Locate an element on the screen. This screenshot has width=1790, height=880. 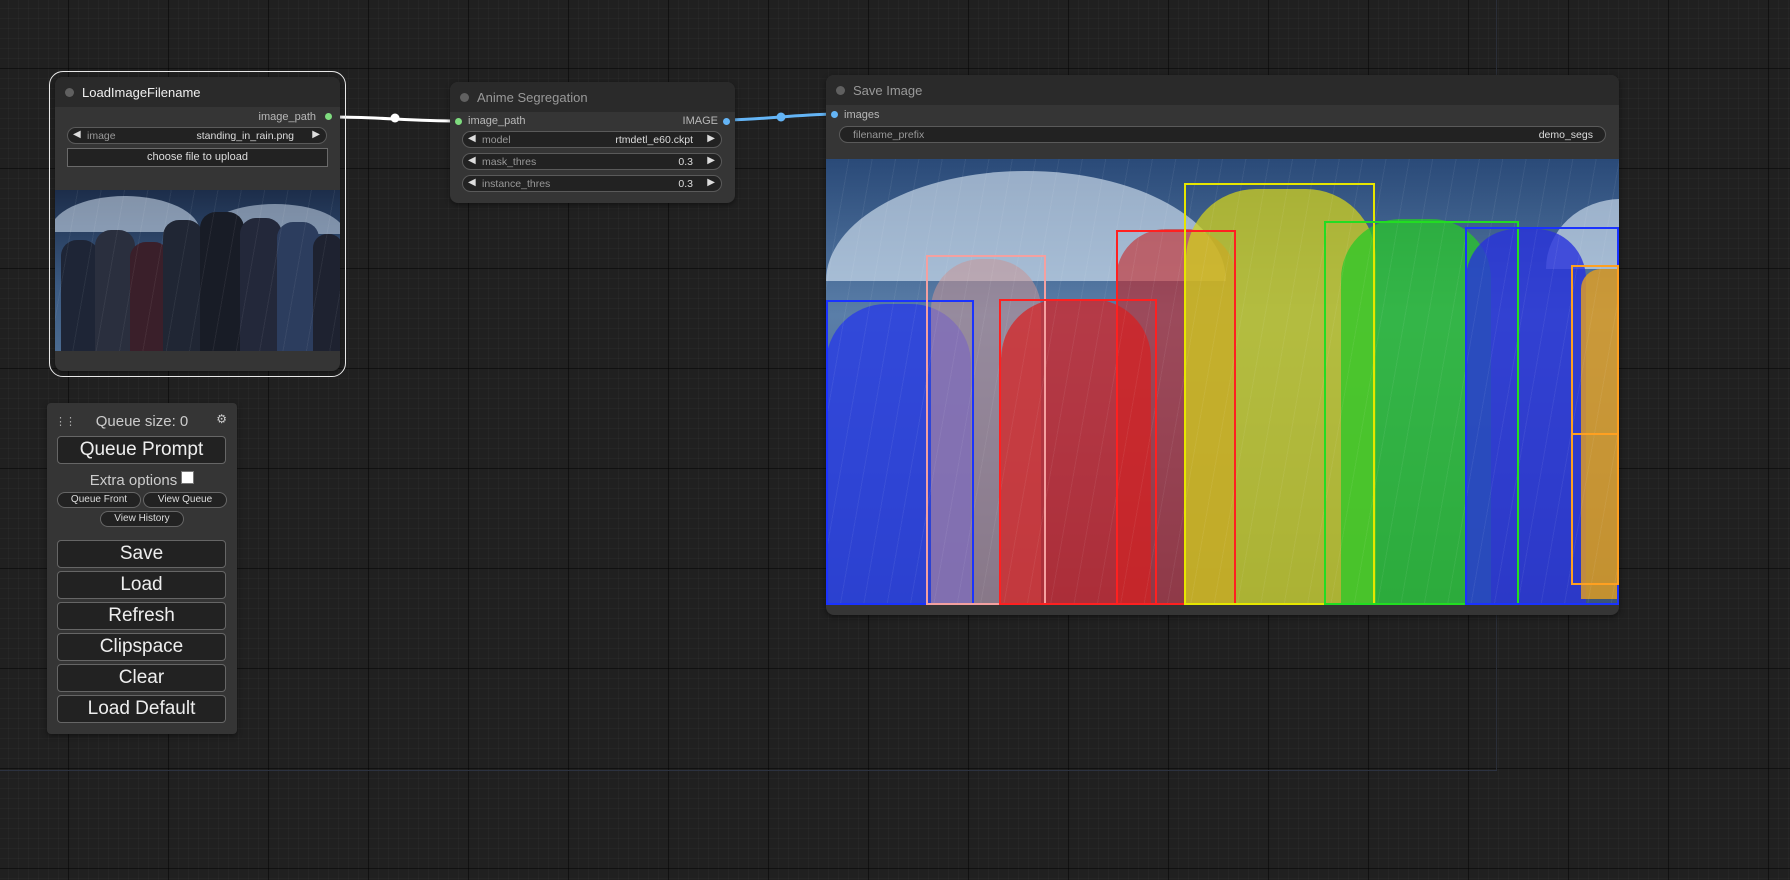
node-title: Save Image is located at coordinates (888, 90).